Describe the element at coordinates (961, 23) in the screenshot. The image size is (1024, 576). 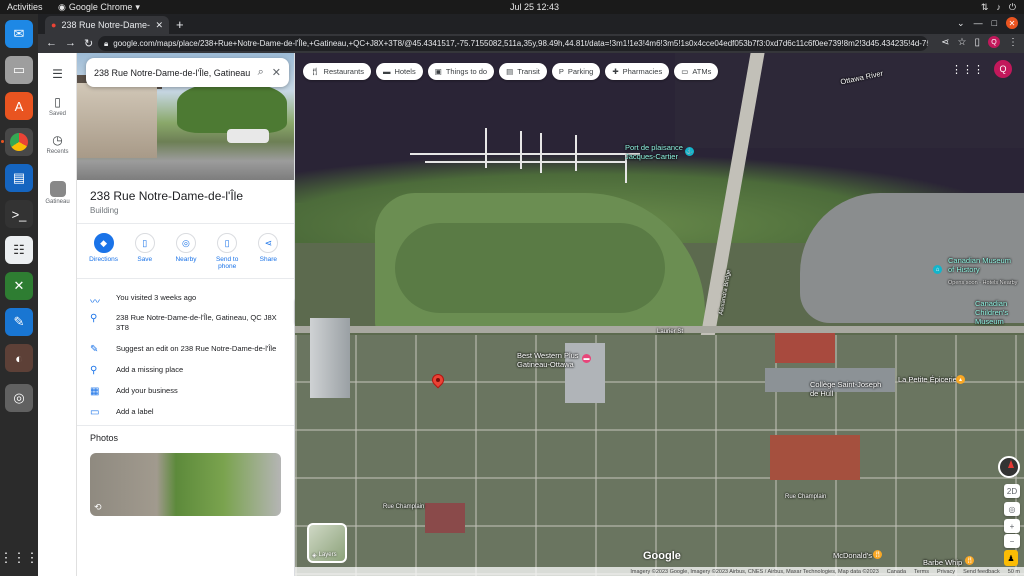
I see `tab-search-icon: ⌄` at that location.